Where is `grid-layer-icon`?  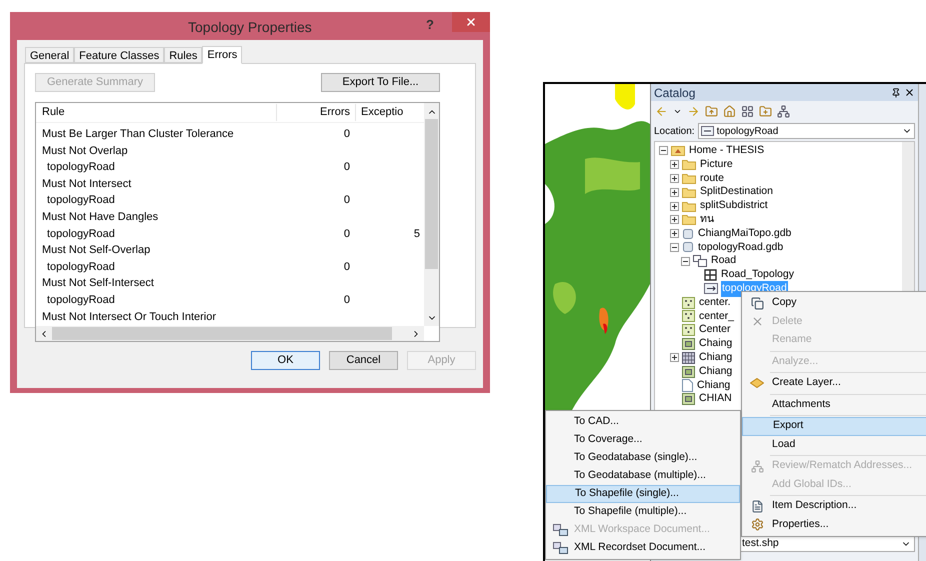
grid-layer-icon is located at coordinates (688, 358).